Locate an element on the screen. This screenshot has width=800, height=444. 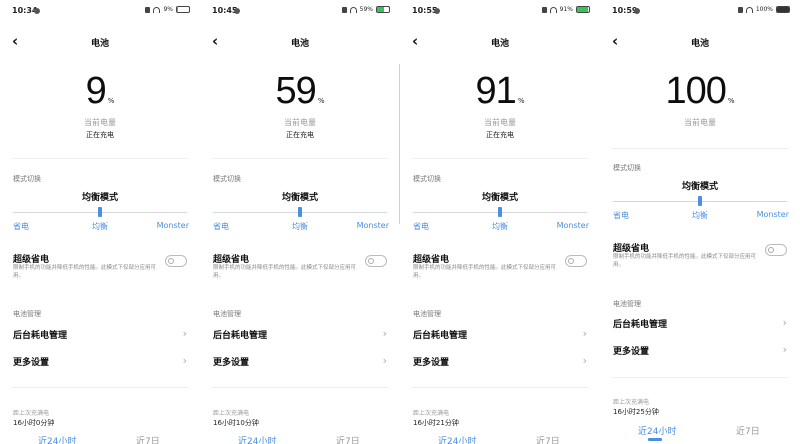
status-icons: 100% is located at coordinates (763, 9).